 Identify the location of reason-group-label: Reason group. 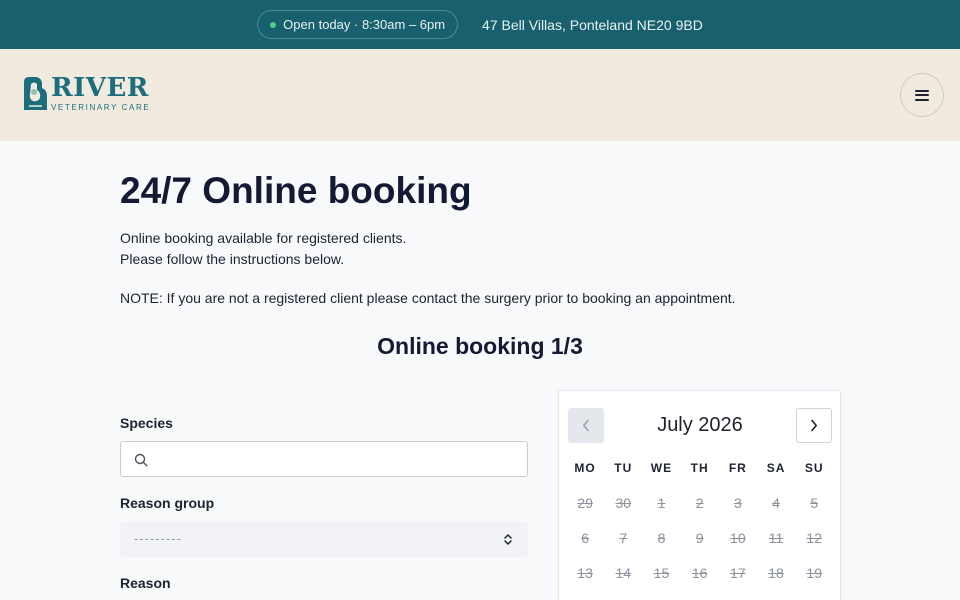
(167, 503).